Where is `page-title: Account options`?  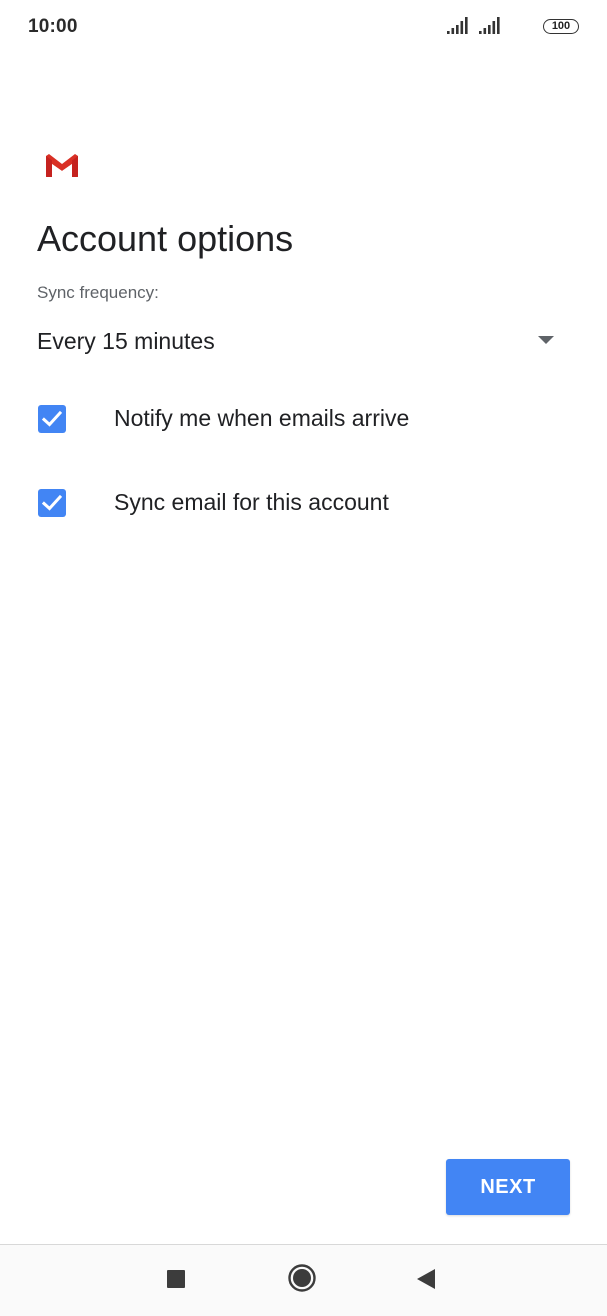 page-title: Account options is located at coordinates (165, 238).